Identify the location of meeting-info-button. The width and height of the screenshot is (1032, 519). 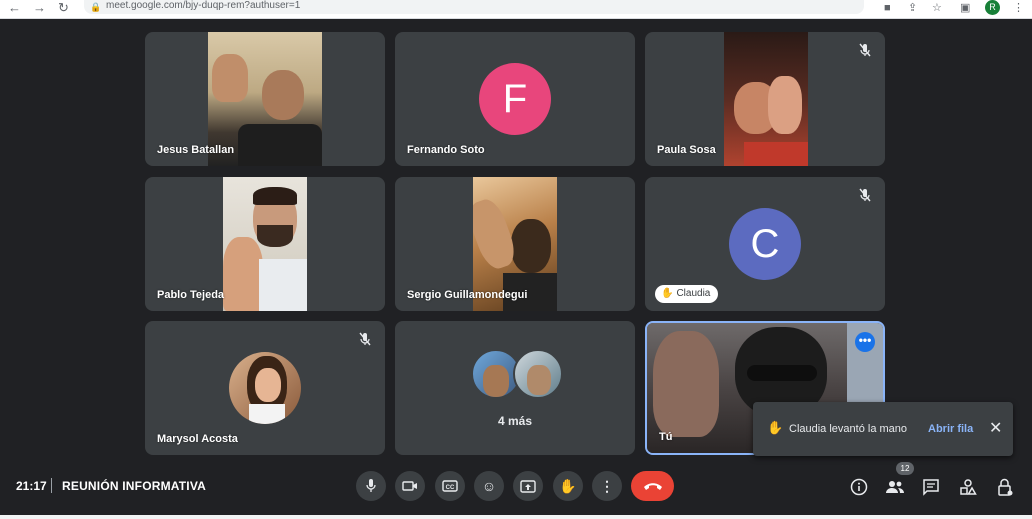
(859, 487).